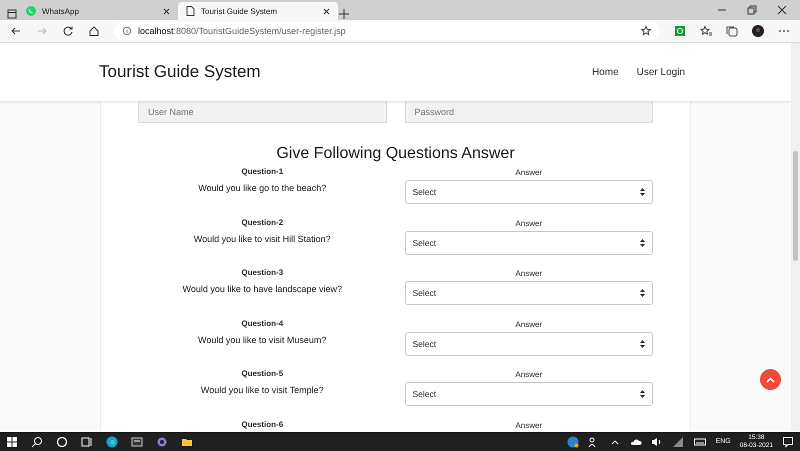  What do you see at coordinates (706, 31) in the screenshot?
I see `favorites-icon` at bounding box center [706, 31].